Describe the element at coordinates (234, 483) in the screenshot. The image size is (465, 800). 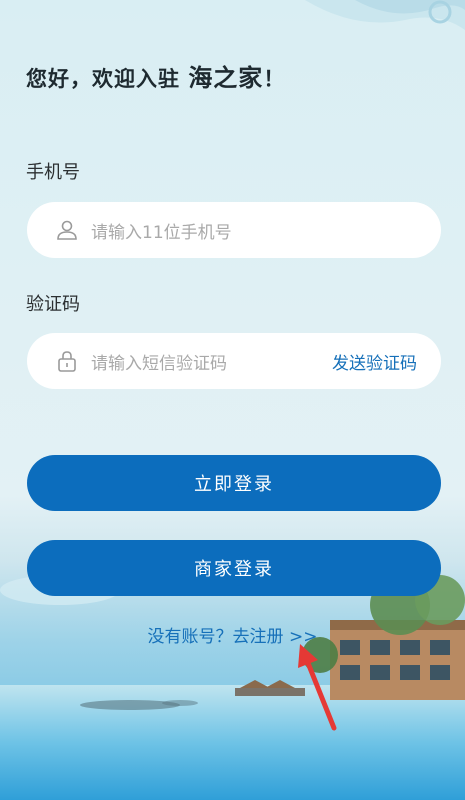
I see `login-button: 立即登录` at that location.